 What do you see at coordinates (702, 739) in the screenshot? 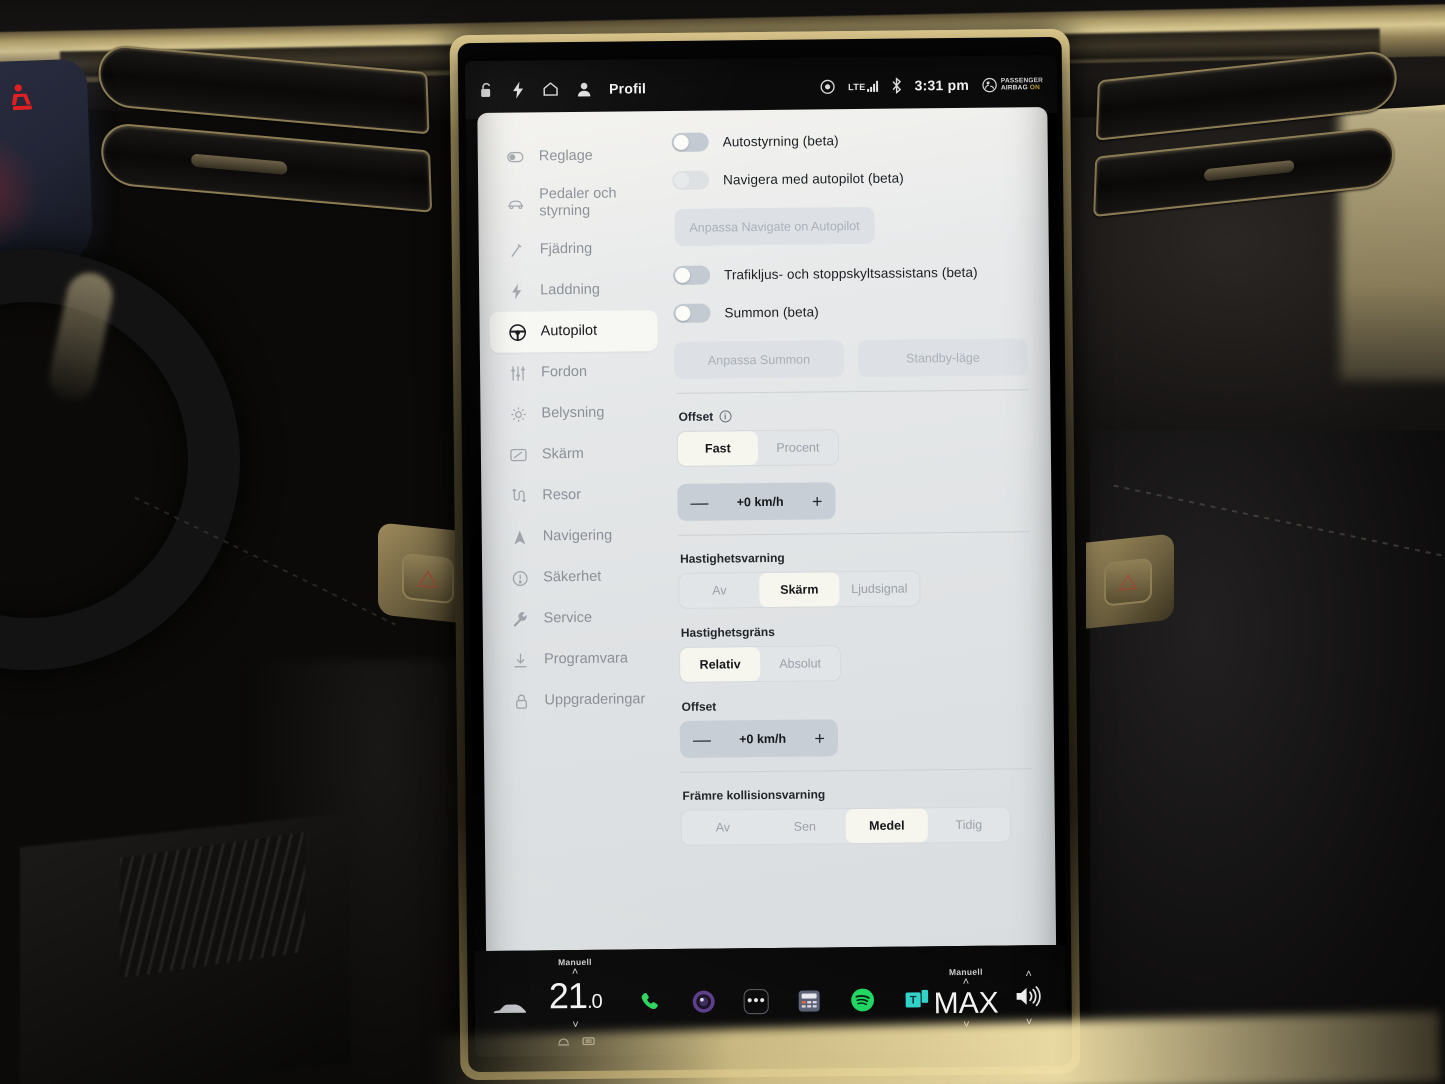
I see `offset2-minus-button: —` at bounding box center [702, 739].